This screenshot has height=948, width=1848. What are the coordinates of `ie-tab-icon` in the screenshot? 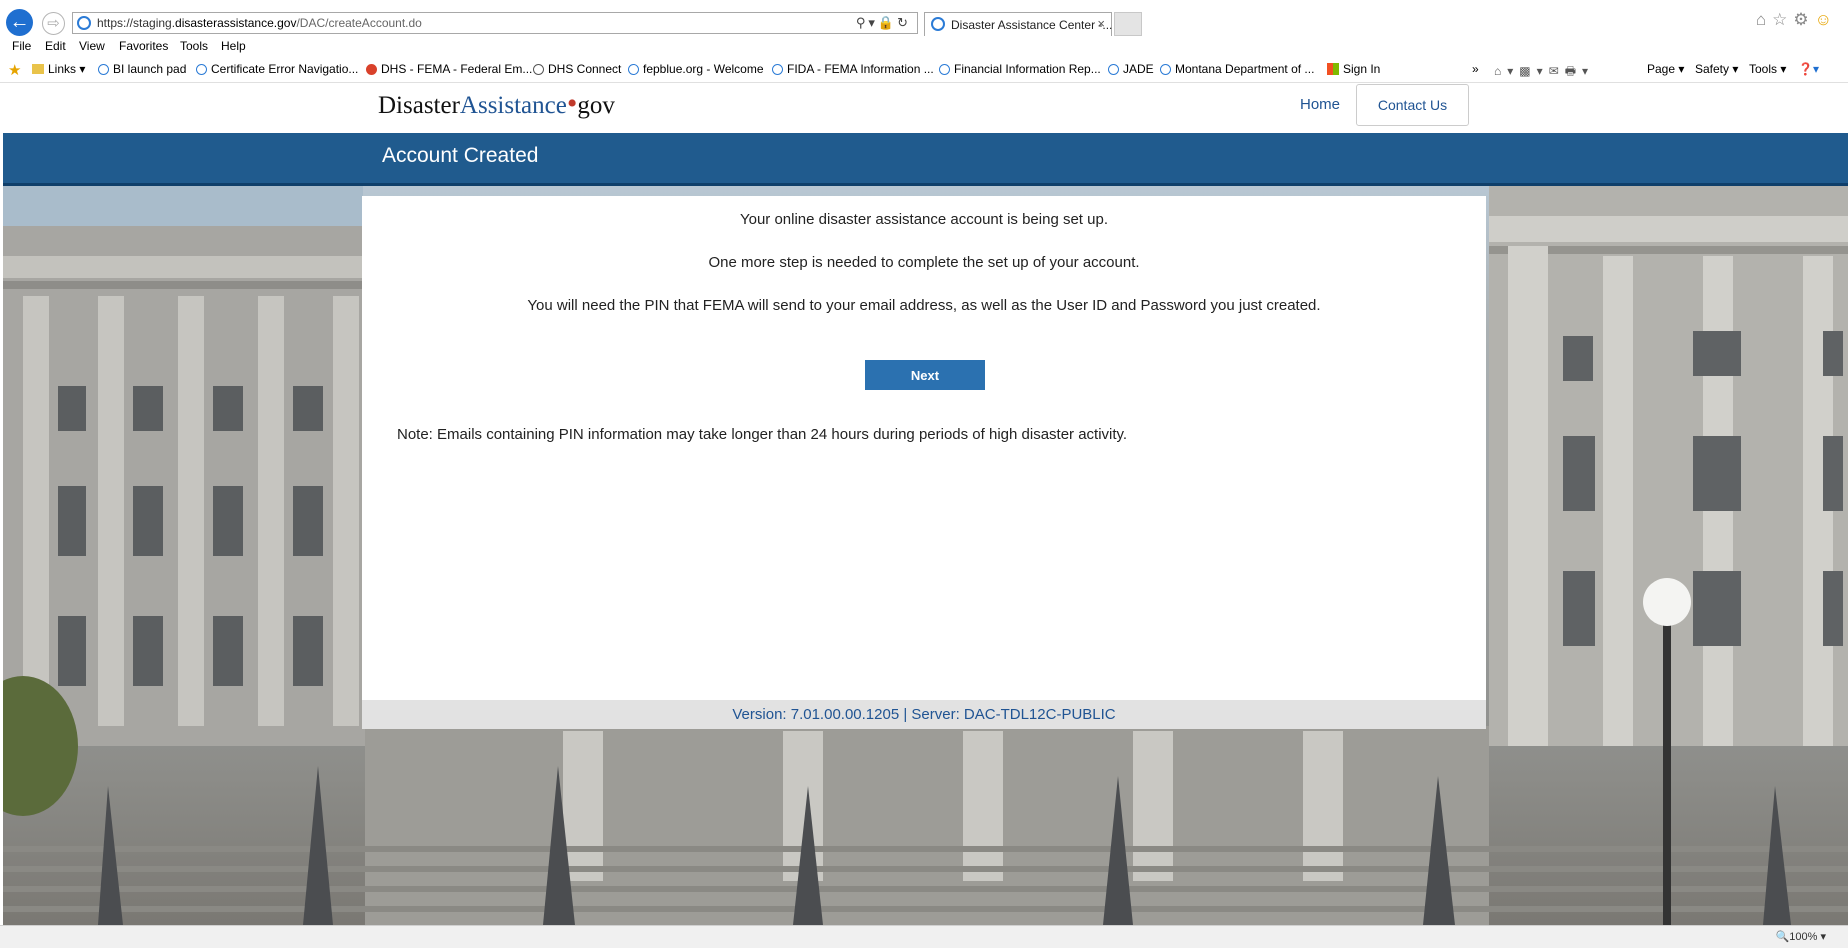 It's located at (938, 24).